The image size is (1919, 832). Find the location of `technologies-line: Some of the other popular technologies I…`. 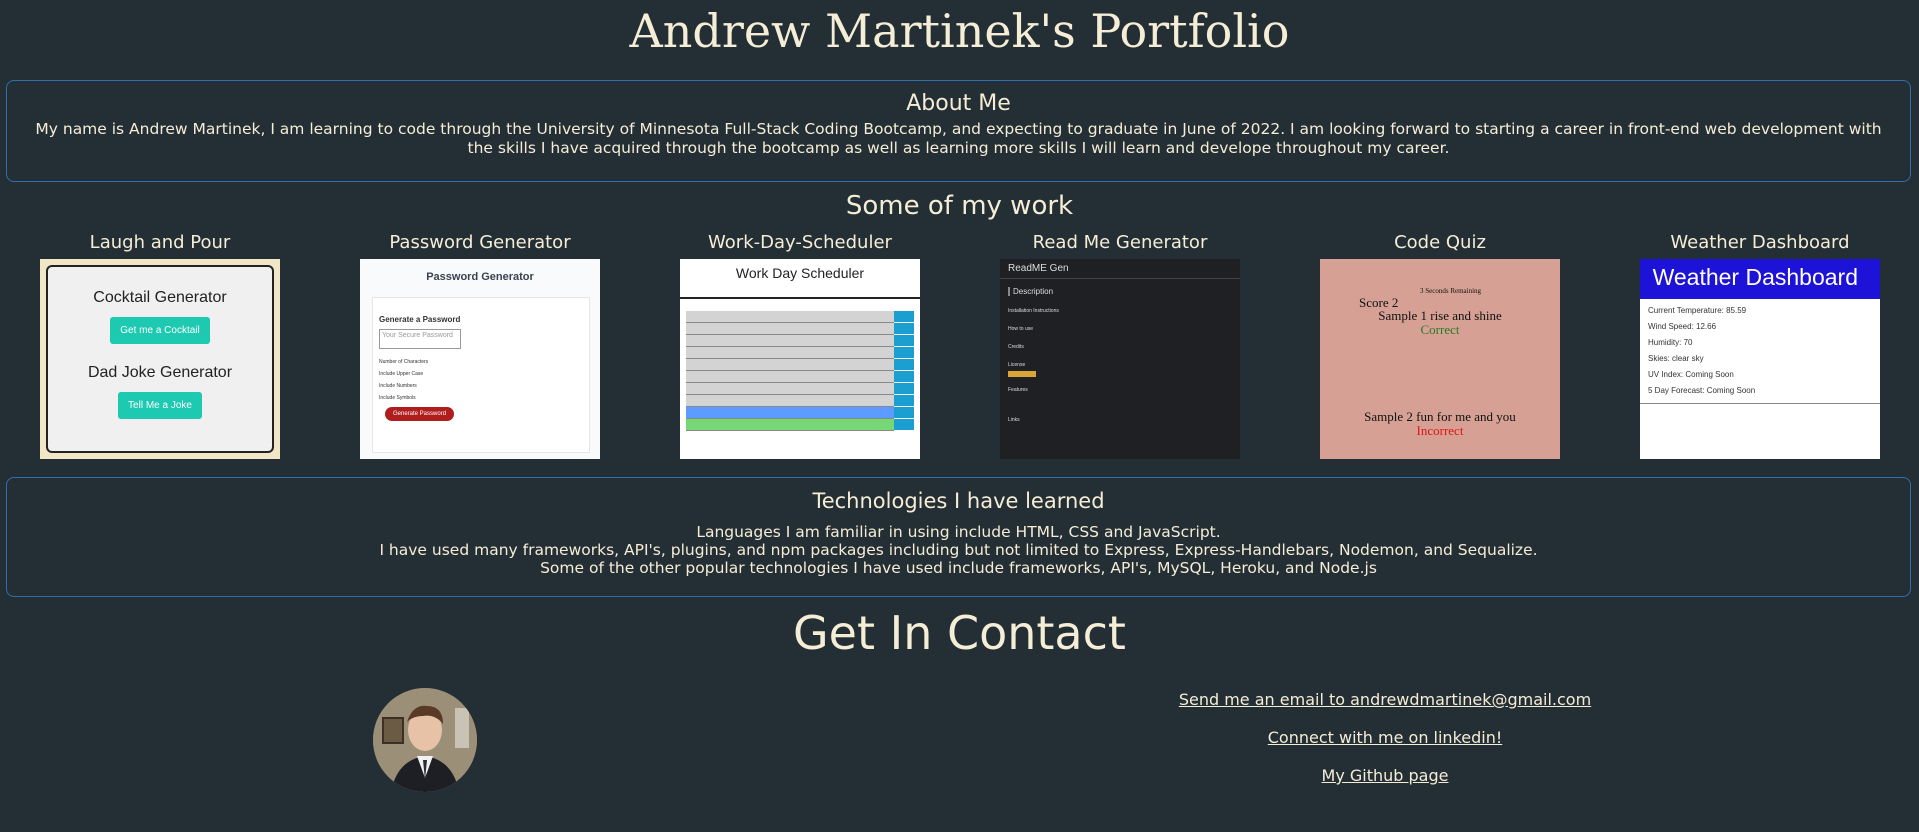

technologies-line: Some of the other popular technologies I… is located at coordinates (958, 568).